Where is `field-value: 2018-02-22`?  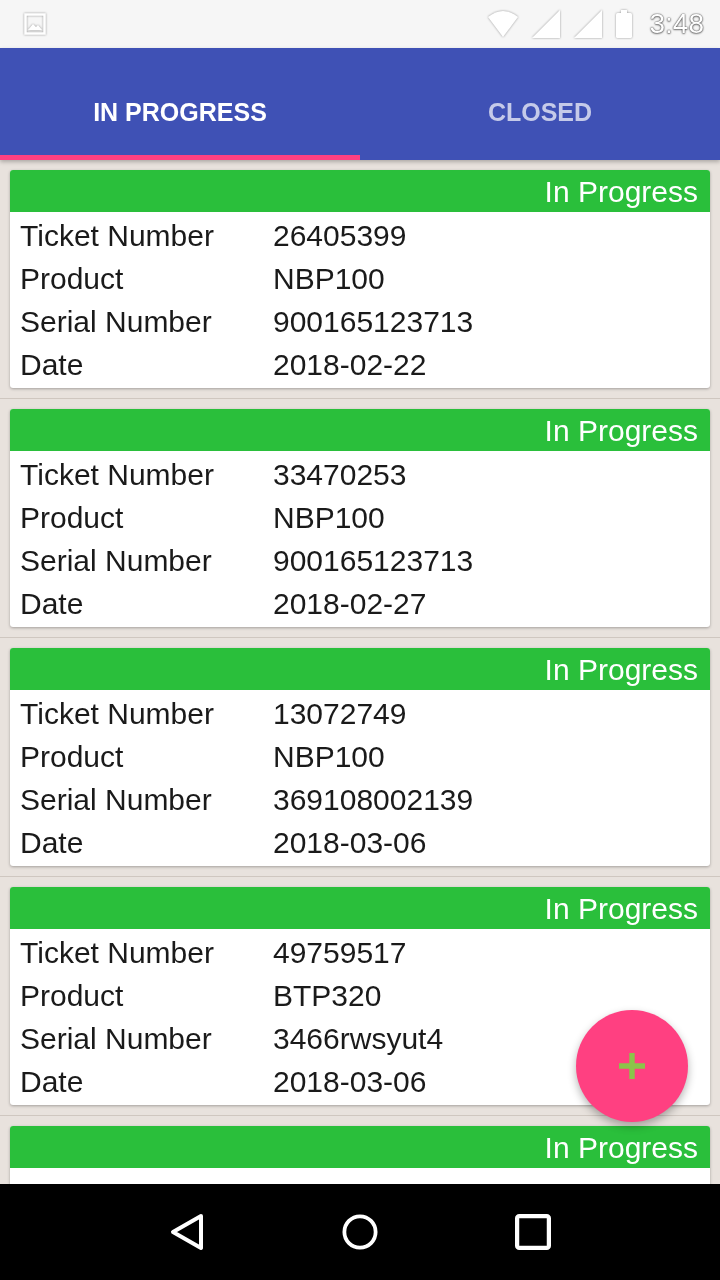
field-value: 2018-02-22 is located at coordinates (350, 364).